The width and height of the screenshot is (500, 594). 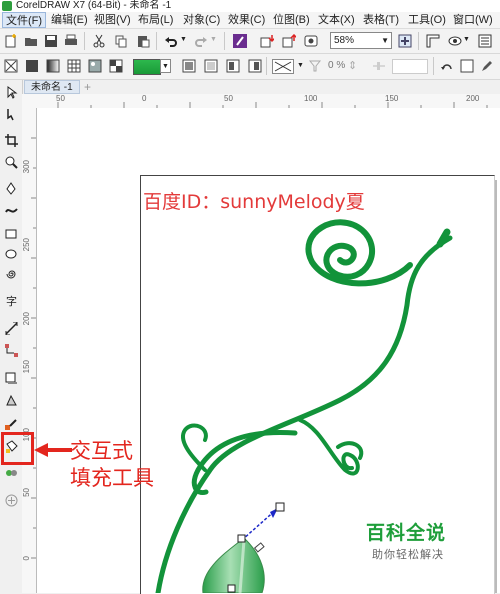 What do you see at coordinates (259, 547) in the screenshot?
I see `fill-vector-slider` at bounding box center [259, 547].